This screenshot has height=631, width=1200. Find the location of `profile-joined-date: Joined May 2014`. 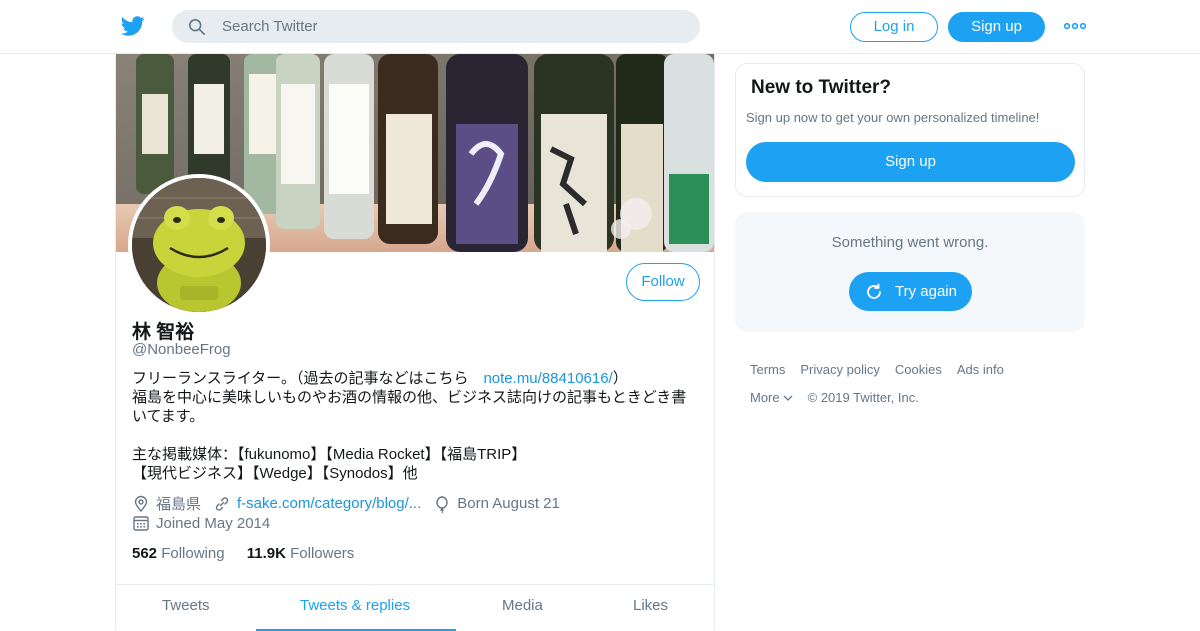

profile-joined-date: Joined May 2014 is located at coordinates (213, 523).